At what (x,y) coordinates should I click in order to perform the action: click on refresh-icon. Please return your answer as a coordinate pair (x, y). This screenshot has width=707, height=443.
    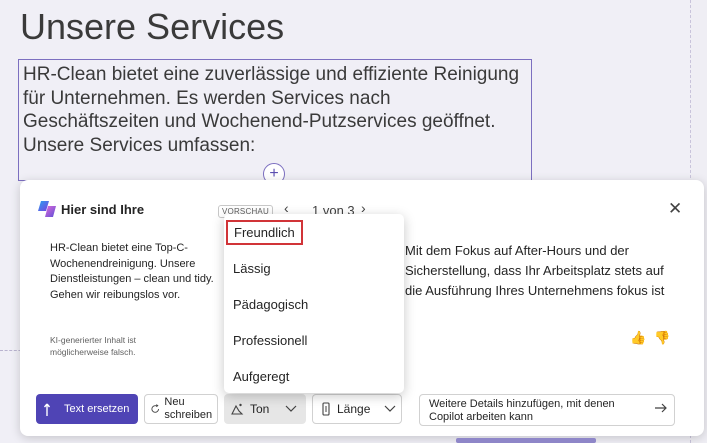
    Looking at the image, I should click on (155, 408).